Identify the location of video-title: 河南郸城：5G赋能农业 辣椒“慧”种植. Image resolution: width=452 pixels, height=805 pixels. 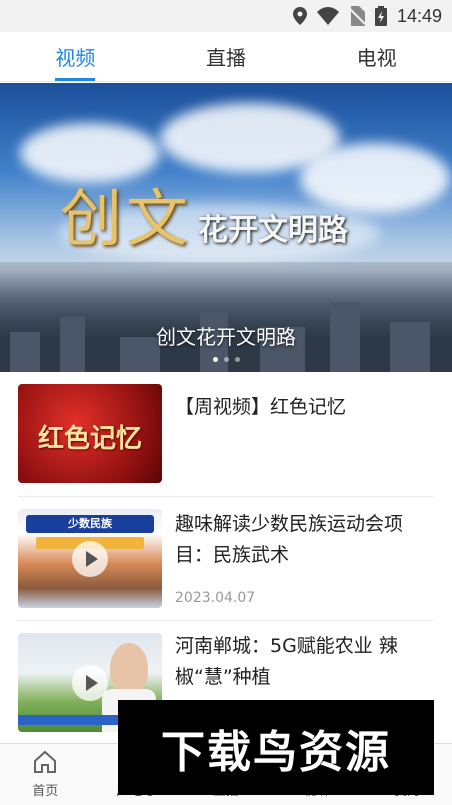
(304, 662).